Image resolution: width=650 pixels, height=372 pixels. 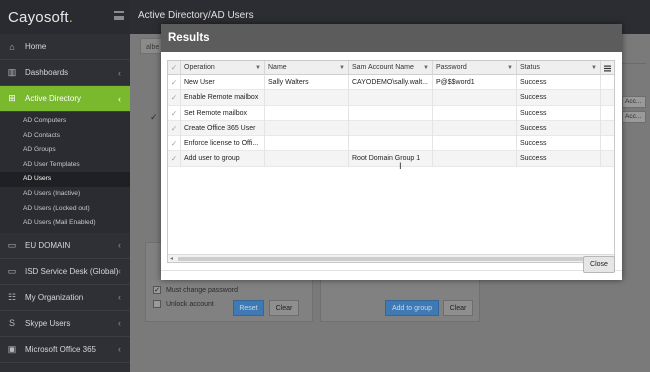 What do you see at coordinates (248, 308) in the screenshot?
I see `reset-button: Reset` at bounding box center [248, 308].